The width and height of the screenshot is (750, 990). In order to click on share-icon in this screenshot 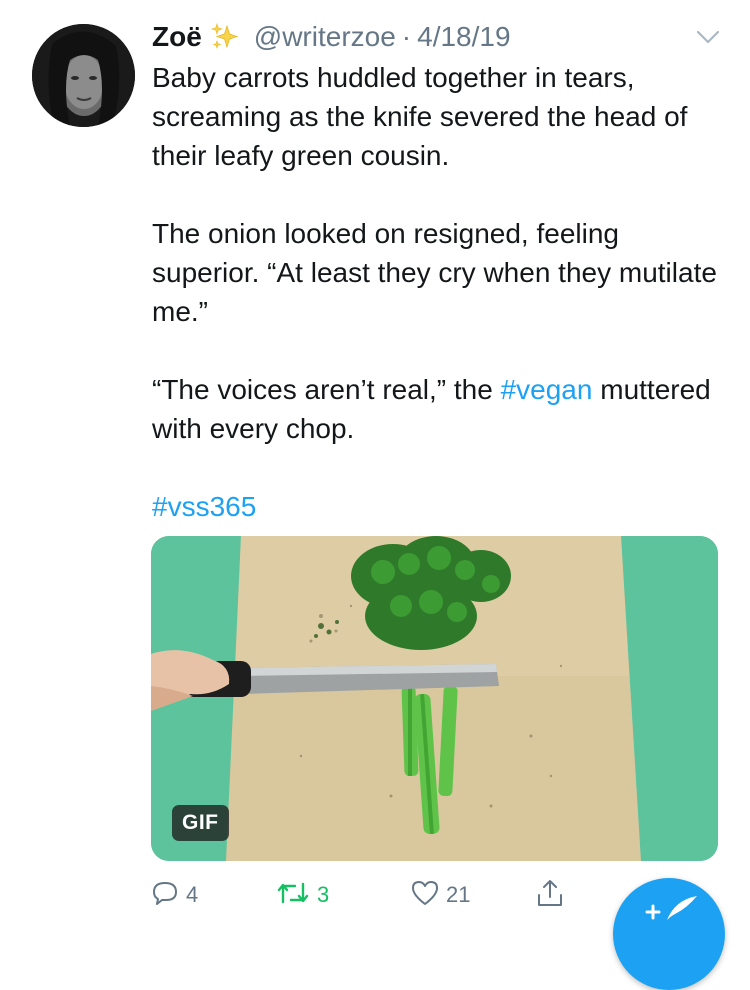, I will do `click(550, 895)`.